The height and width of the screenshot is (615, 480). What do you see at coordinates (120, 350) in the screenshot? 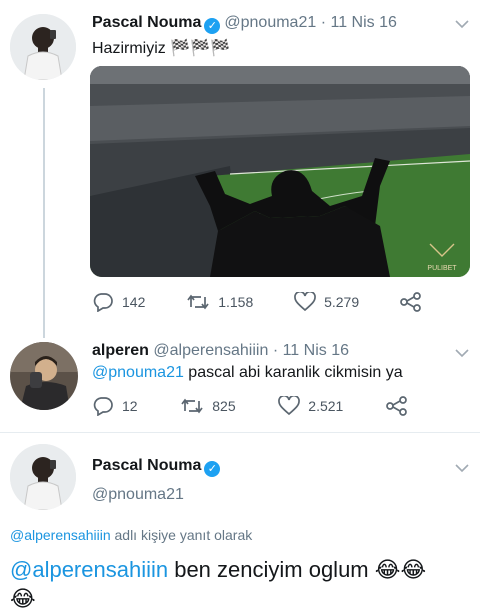
I see `user-name: alperen` at bounding box center [120, 350].